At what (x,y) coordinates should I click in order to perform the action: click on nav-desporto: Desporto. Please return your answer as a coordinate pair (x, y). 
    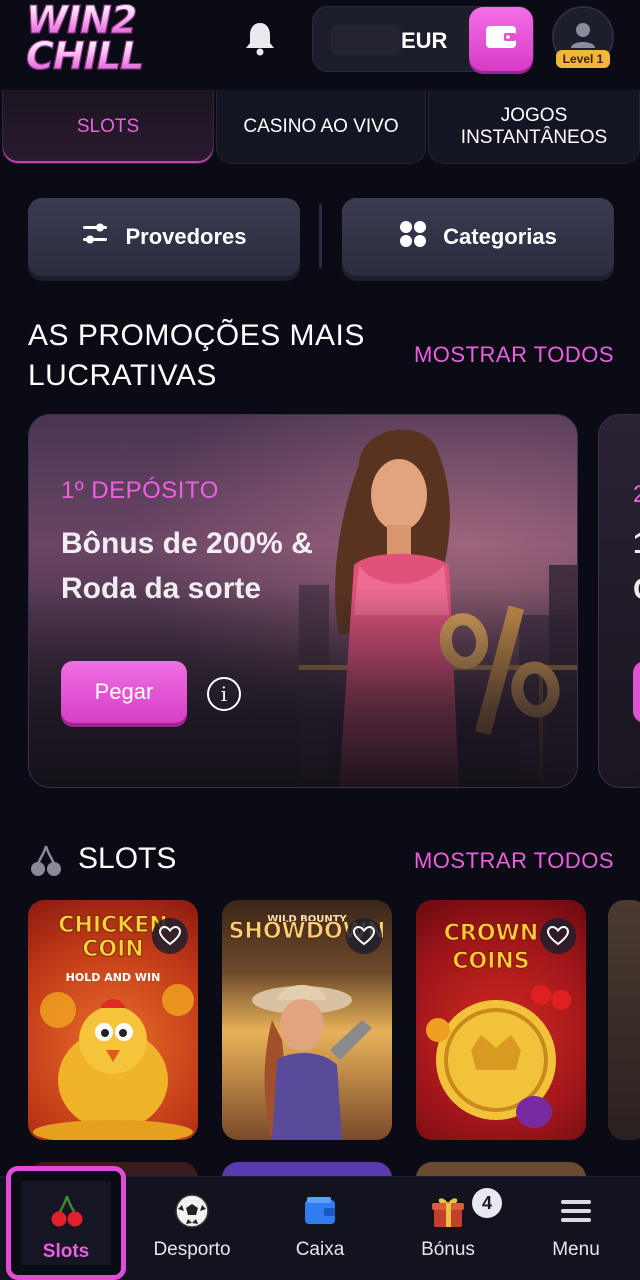
    Looking at the image, I should click on (192, 1228).